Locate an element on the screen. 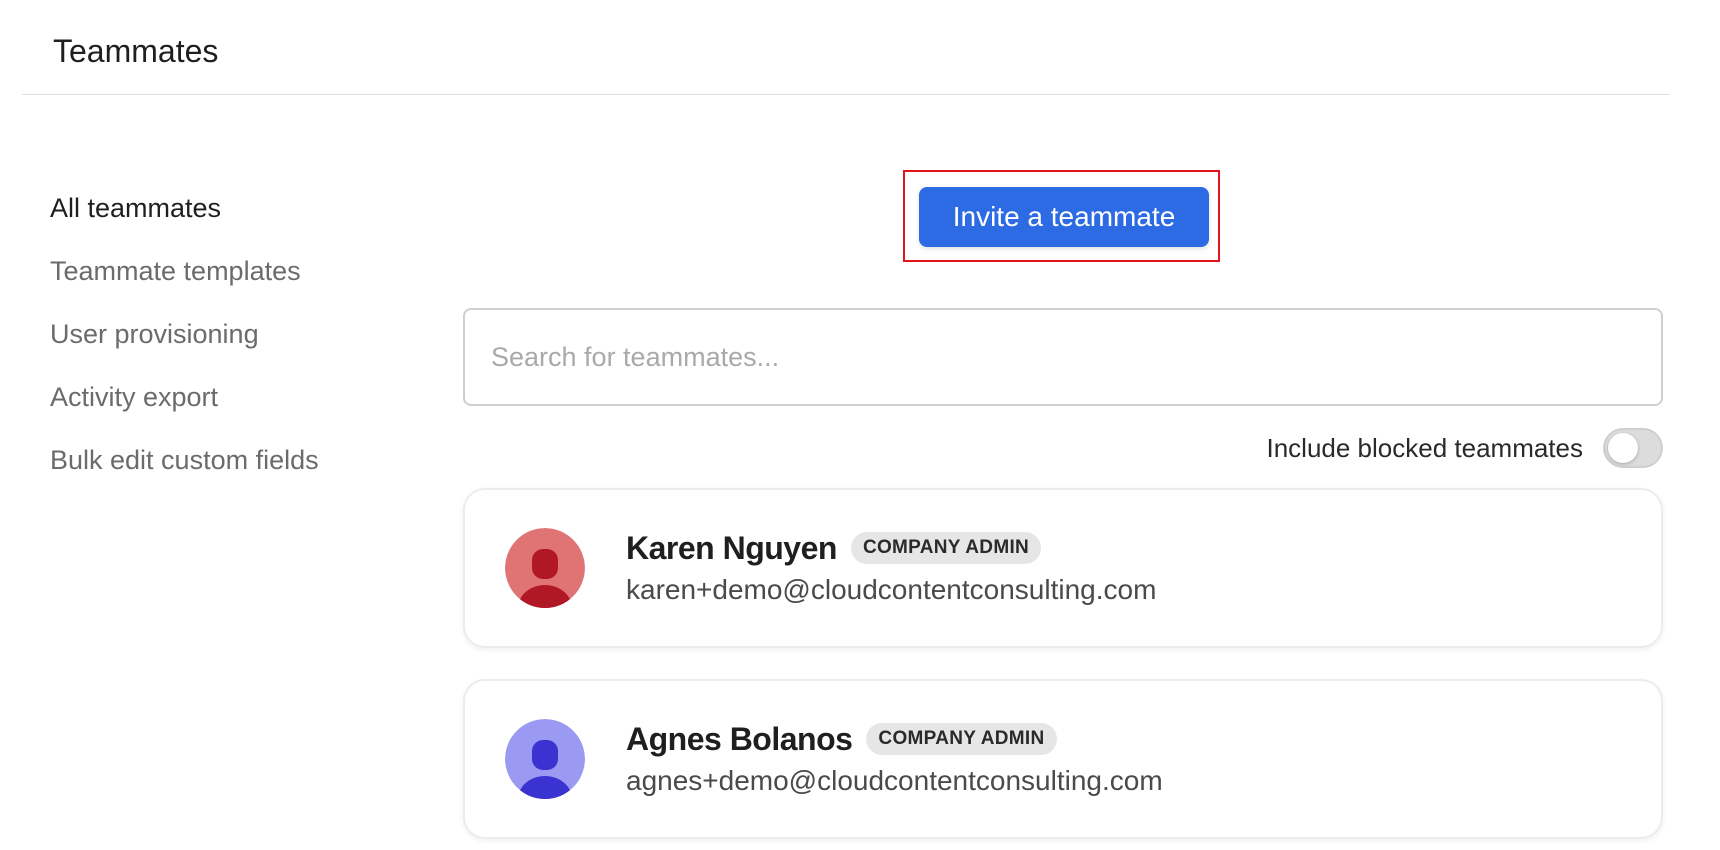 This screenshot has width=1720, height=850. sidebar-item-bulk-edit-custom-fields: Bulk edit custom fields is located at coordinates (230, 473).